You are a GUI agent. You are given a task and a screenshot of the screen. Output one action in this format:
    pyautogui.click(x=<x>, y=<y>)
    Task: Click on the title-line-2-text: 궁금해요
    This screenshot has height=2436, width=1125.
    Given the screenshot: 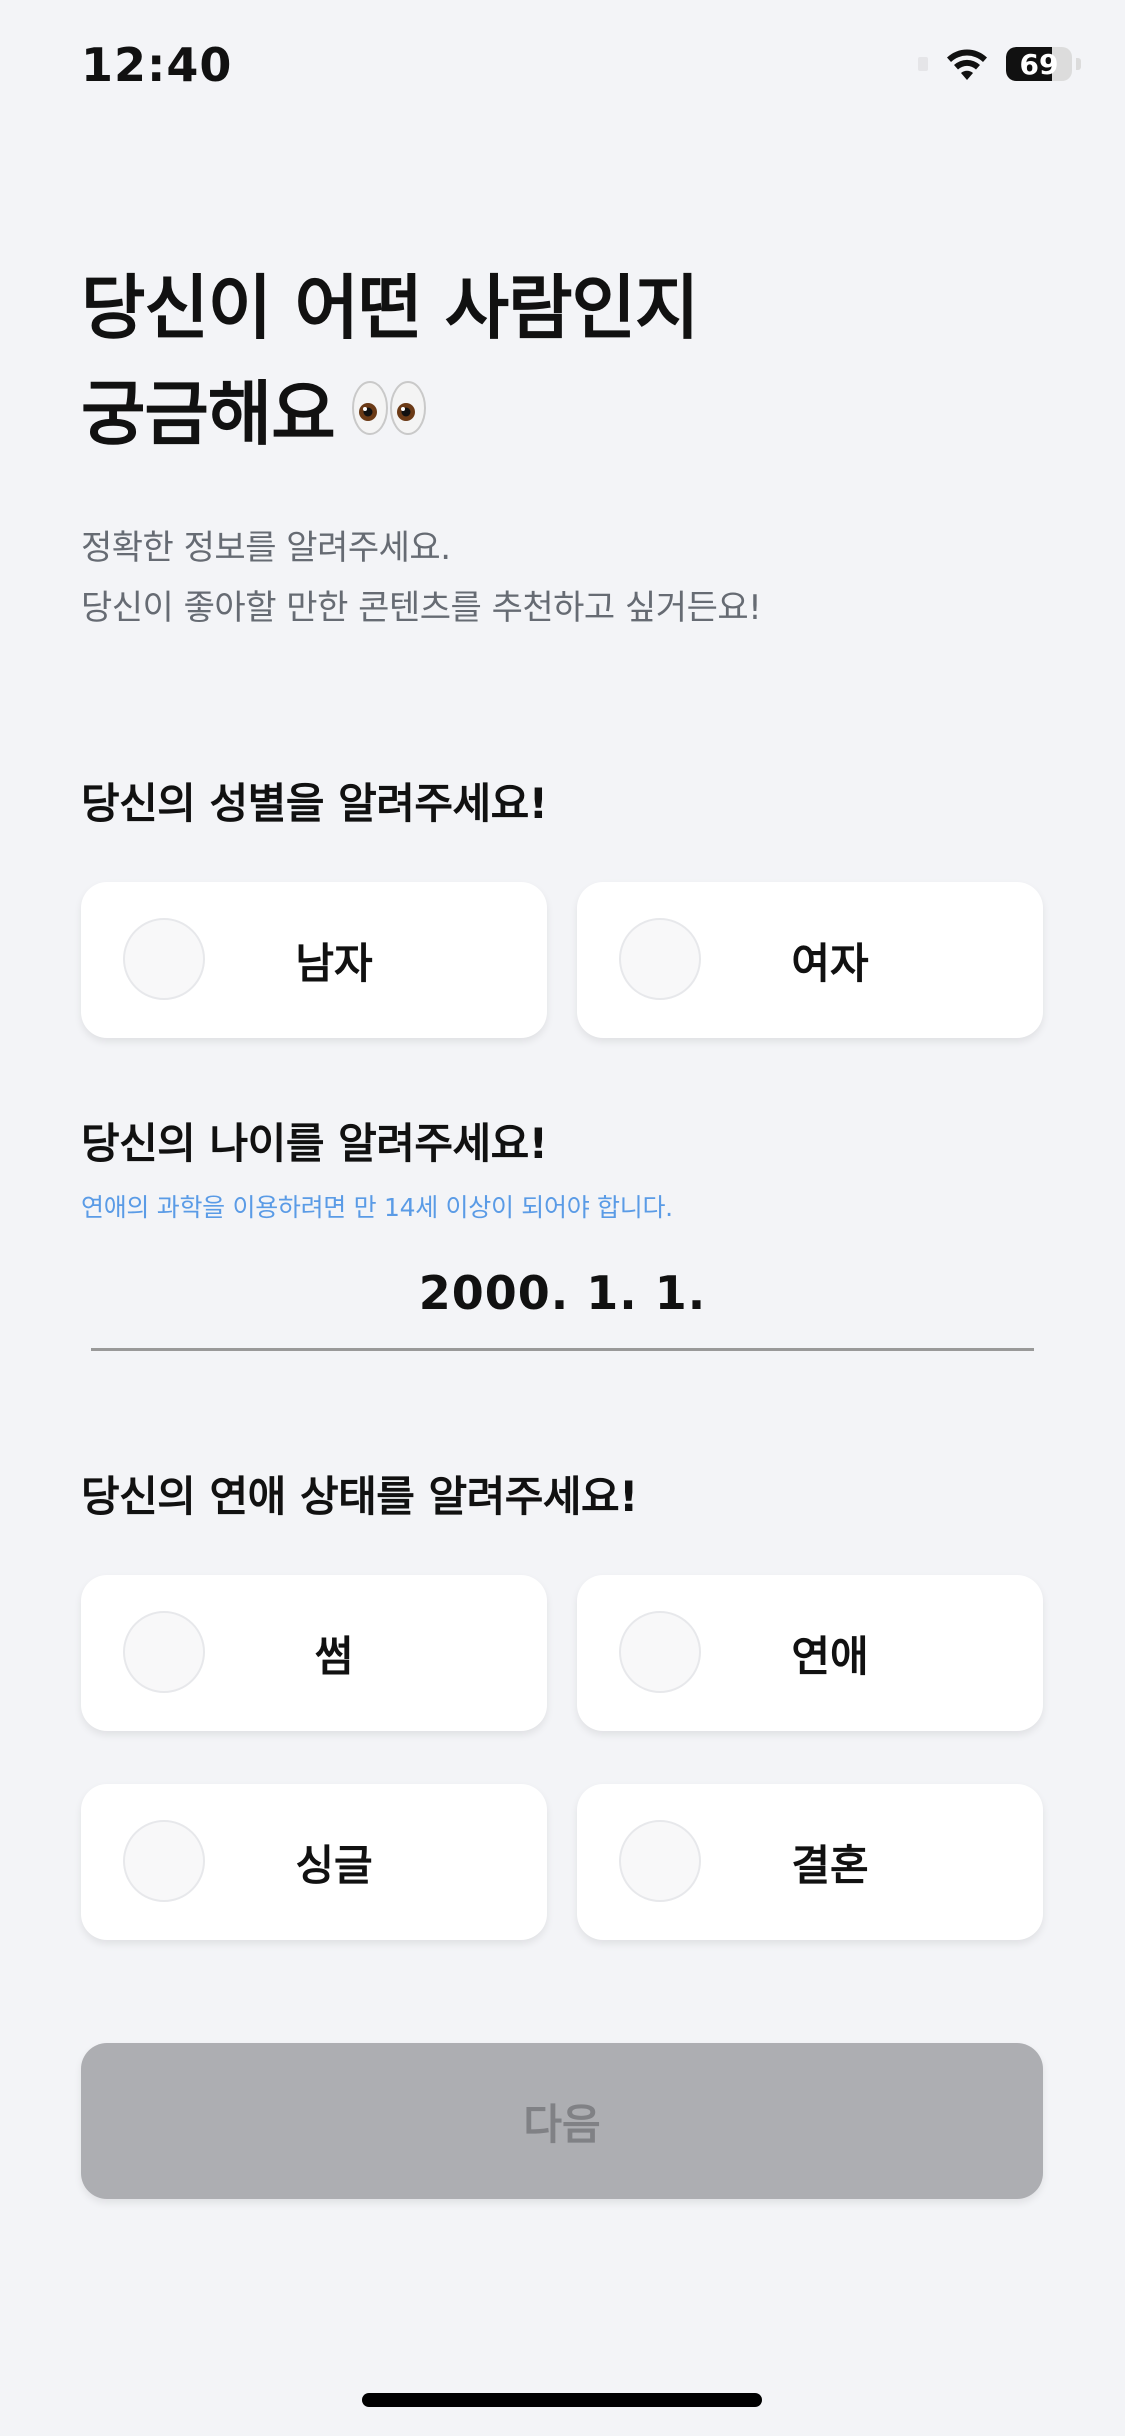 What is the action you would take?
    pyautogui.click(x=208, y=414)
    